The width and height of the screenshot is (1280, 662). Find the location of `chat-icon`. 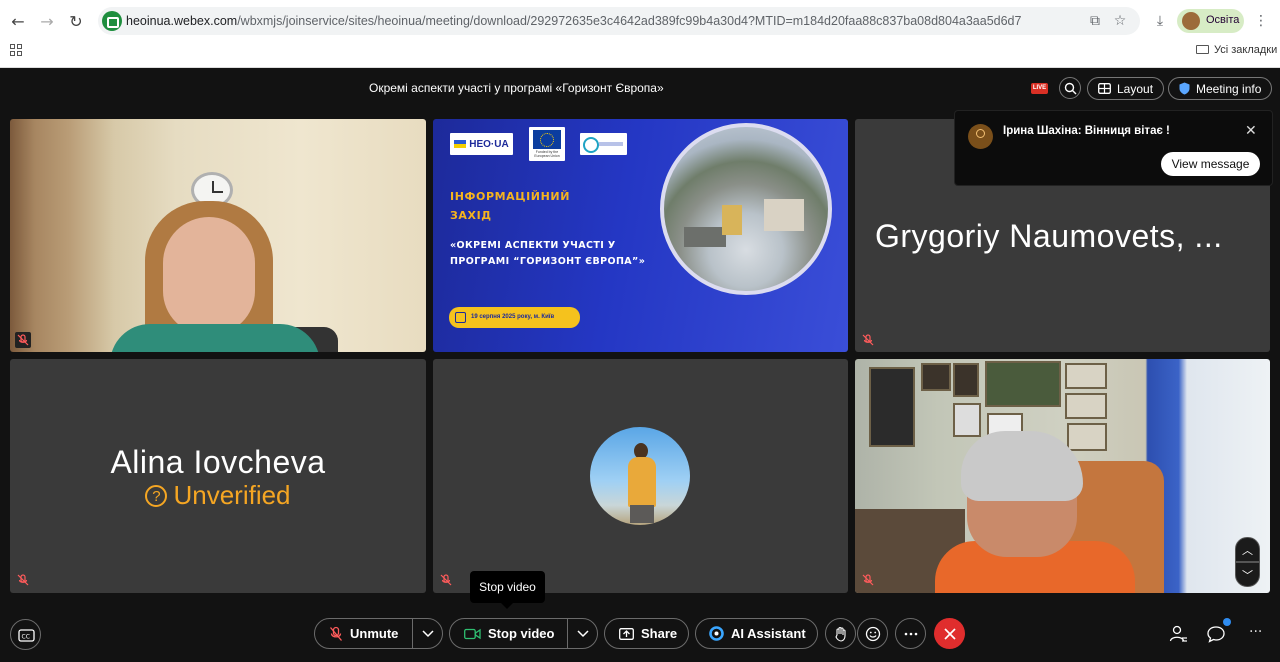

chat-icon is located at coordinates (1216, 634).